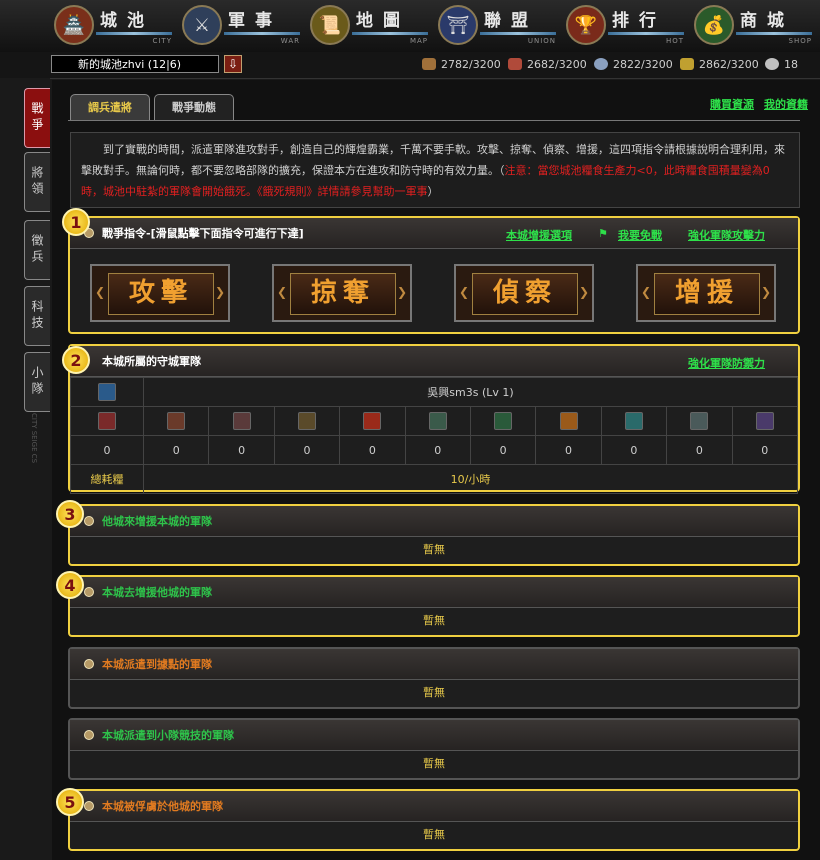  Describe the element at coordinates (719, 64) in the screenshot. I see `resource-grain: 2862/3200` at that location.